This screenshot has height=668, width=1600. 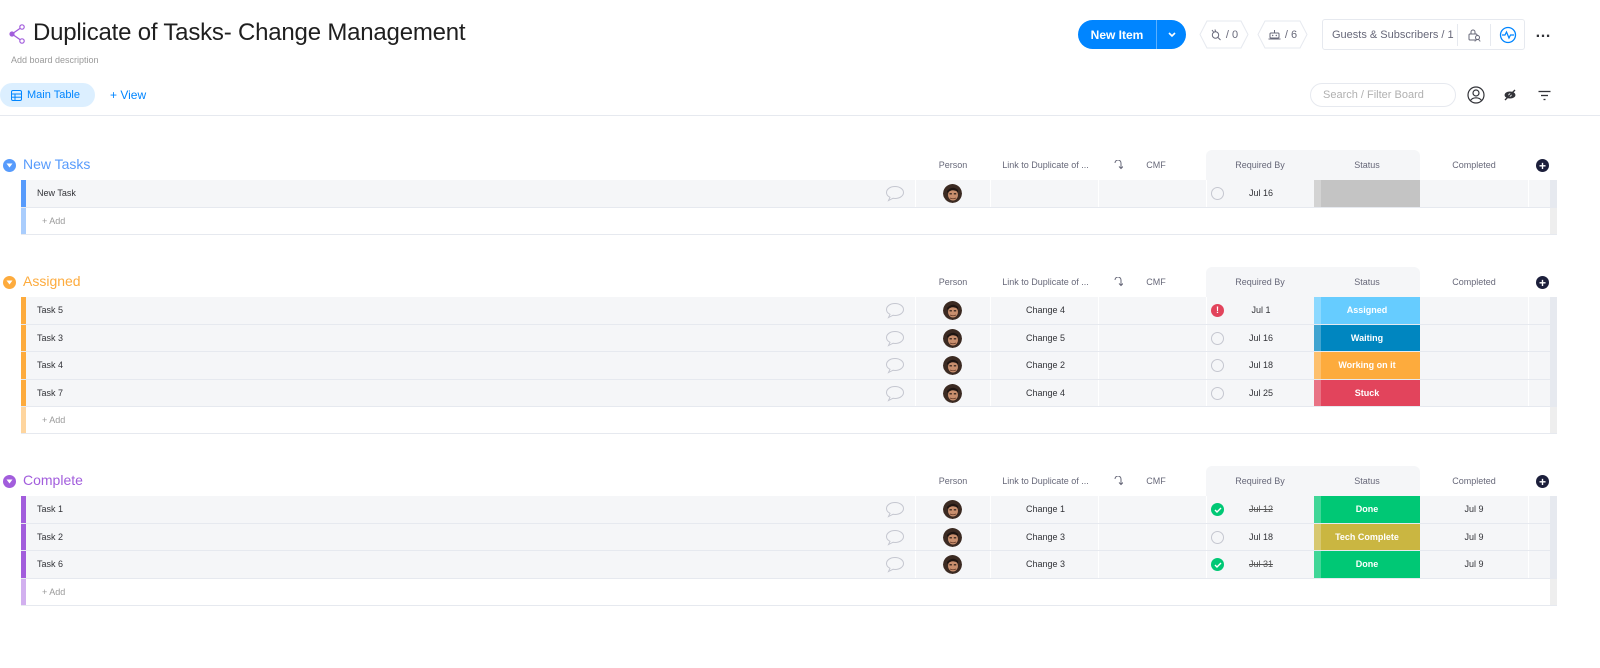 I want to click on table-row: Task 1 Change 1 Jul 12 Done Jul 9, so click(x=789, y=510).